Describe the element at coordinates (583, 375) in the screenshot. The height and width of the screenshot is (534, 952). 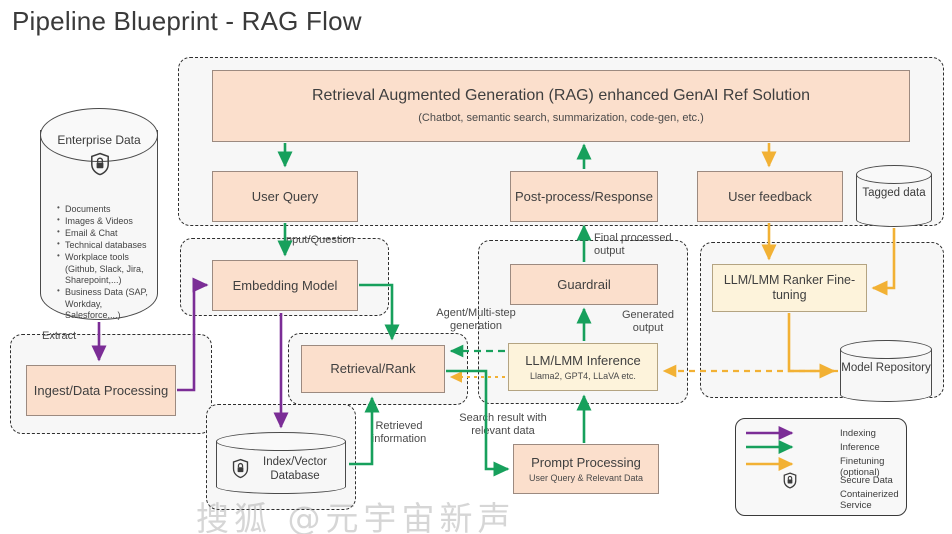
I see `node-llm-inference-sublabel: Llama2, GPT4, LLaVA etc.` at that location.